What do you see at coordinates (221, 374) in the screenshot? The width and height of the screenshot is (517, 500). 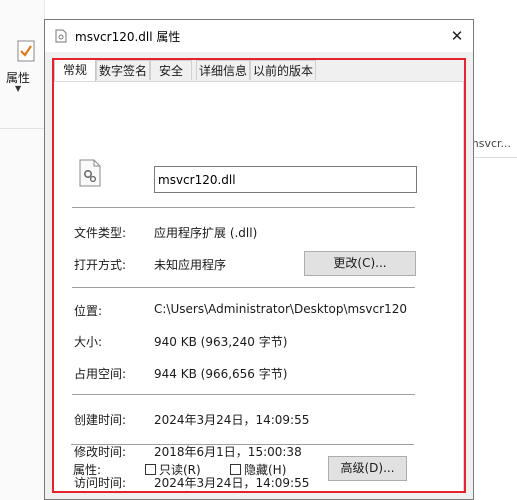 I see `size-on-disk-value: 944 KB (966,656 字节)` at bounding box center [221, 374].